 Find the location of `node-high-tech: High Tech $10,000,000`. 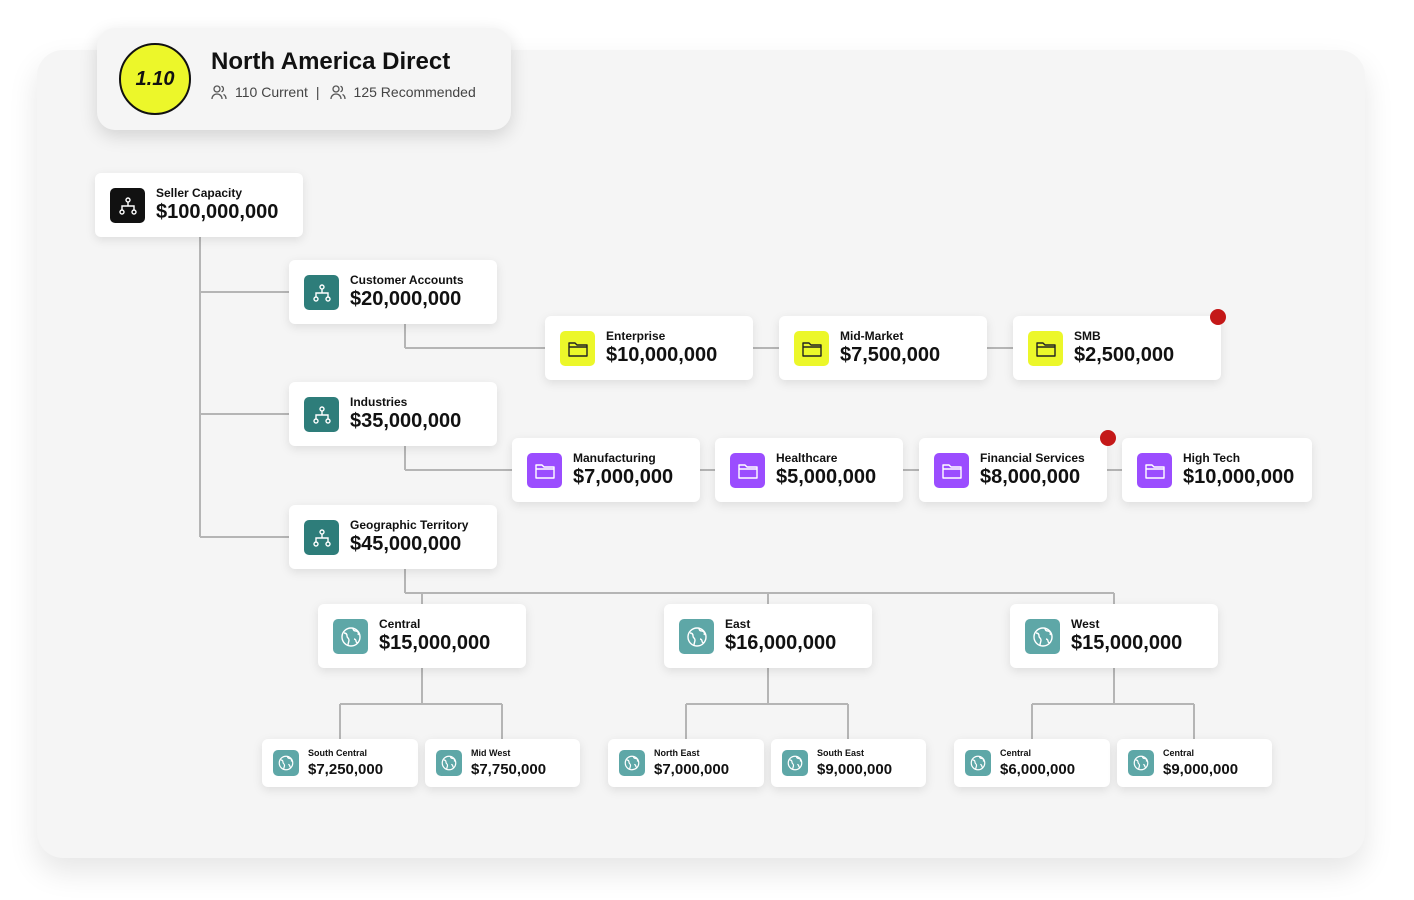

node-high-tech: High Tech $10,000,000 is located at coordinates (1217, 470).